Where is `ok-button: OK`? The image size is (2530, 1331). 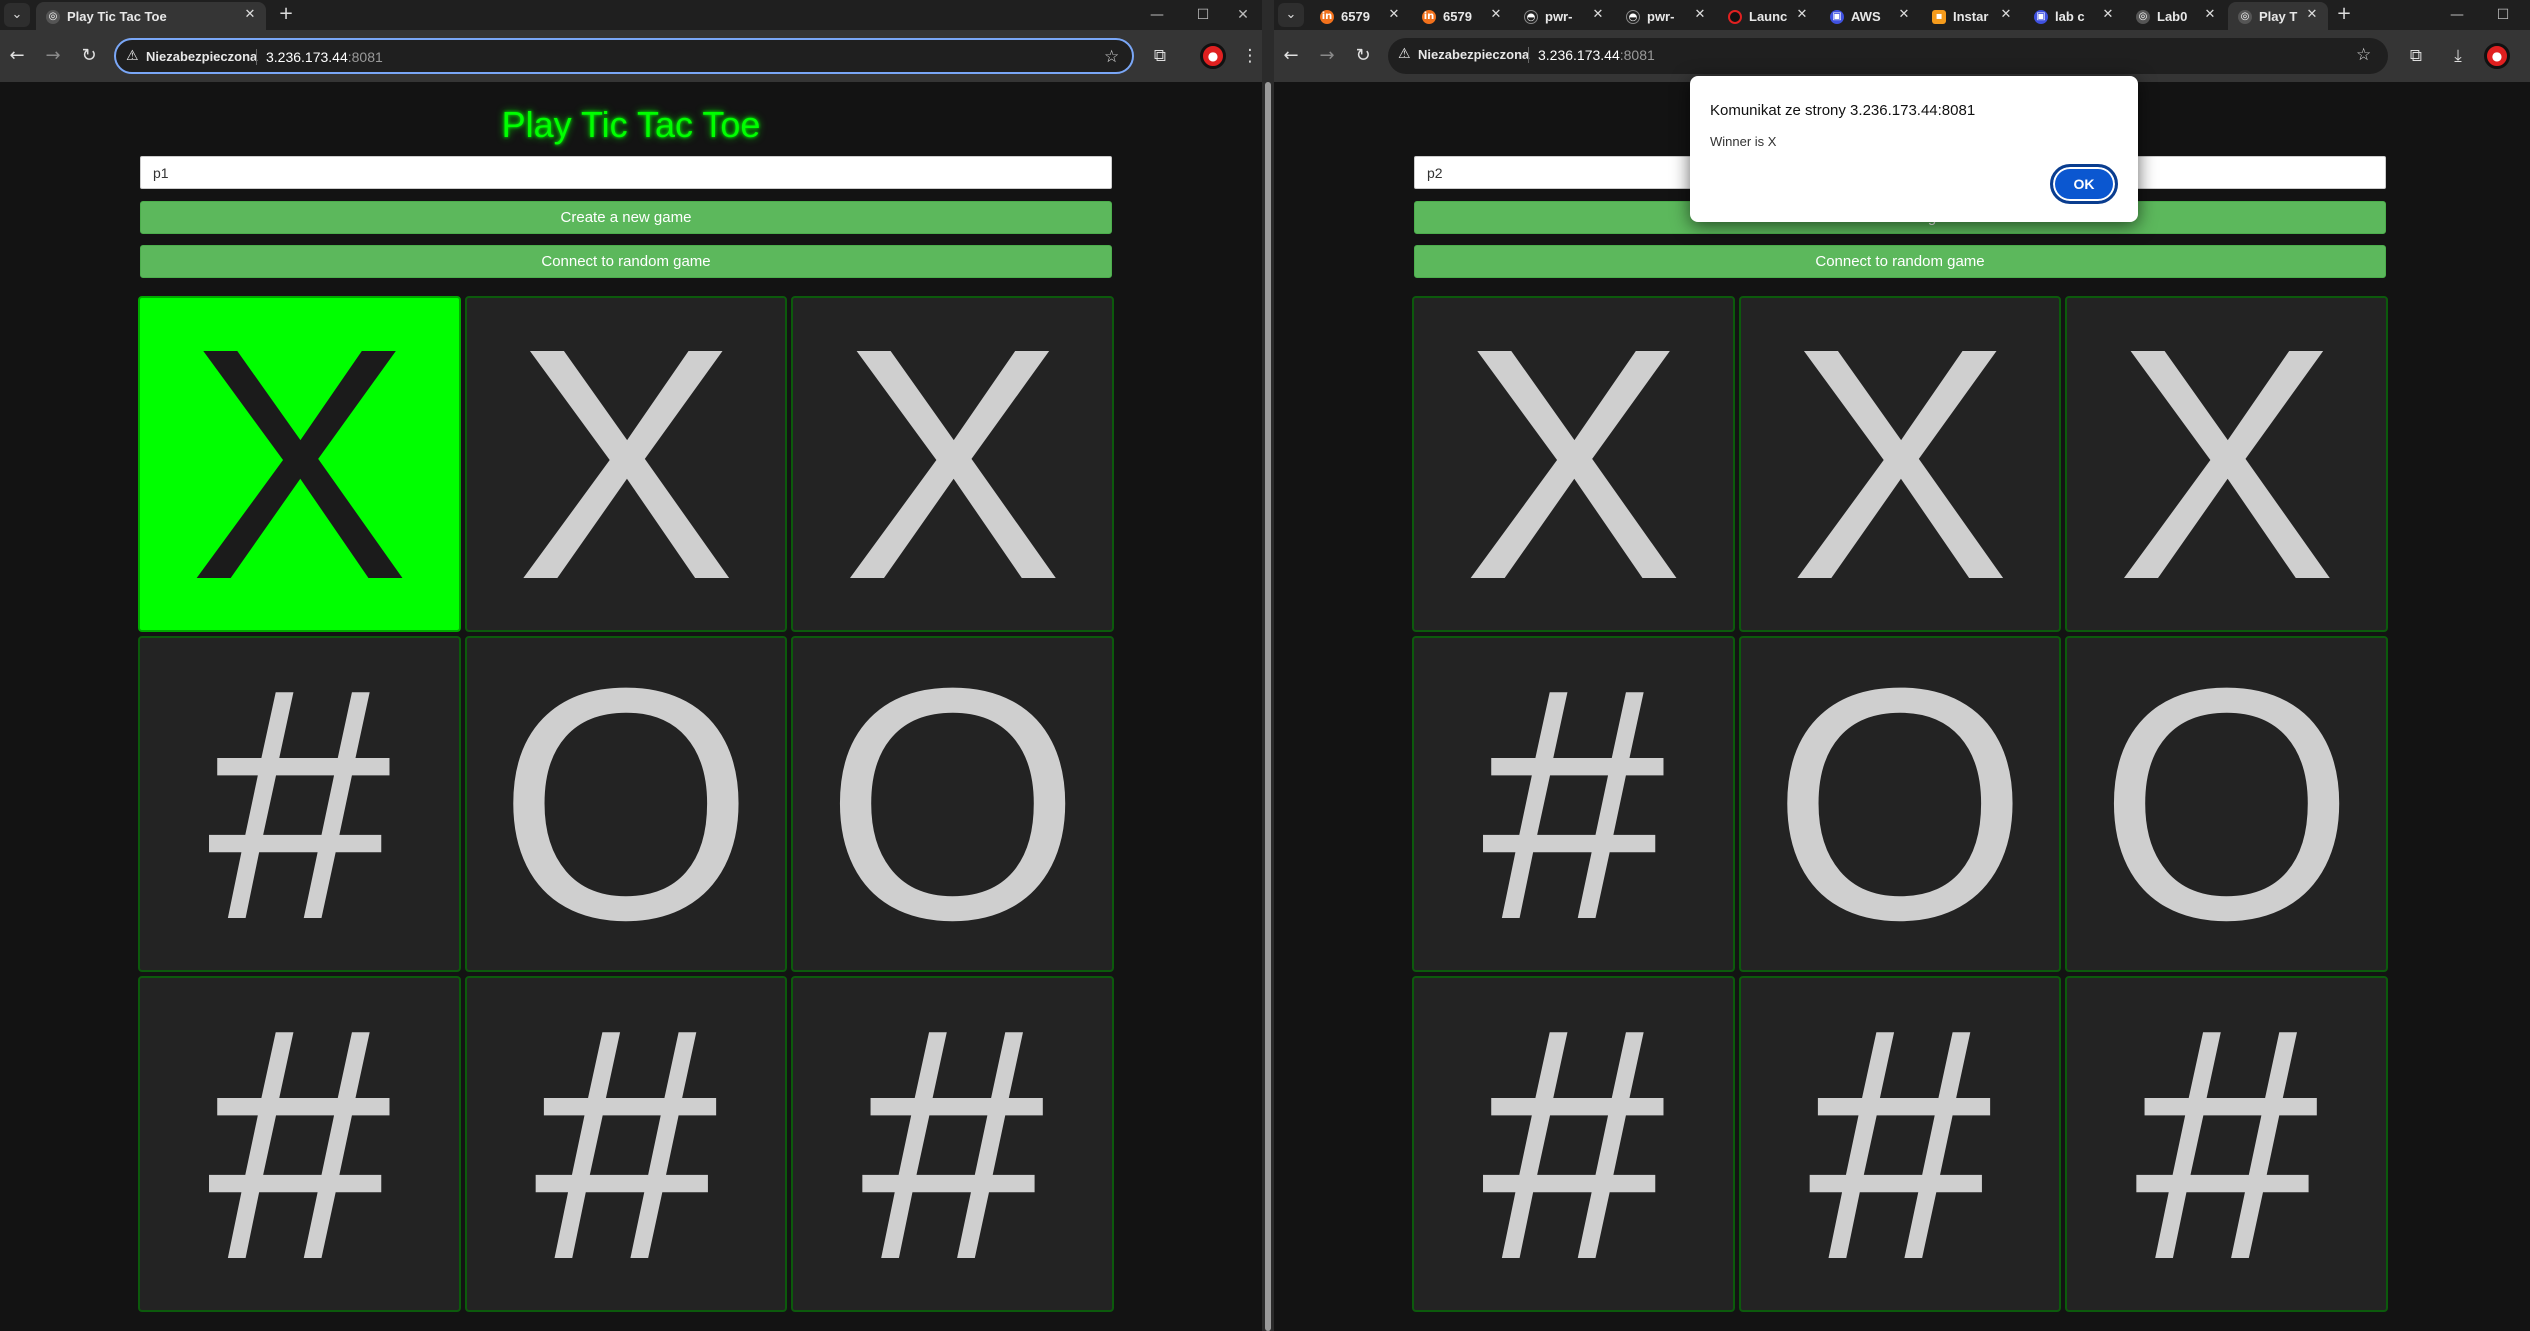
ok-button: OK is located at coordinates (2084, 184).